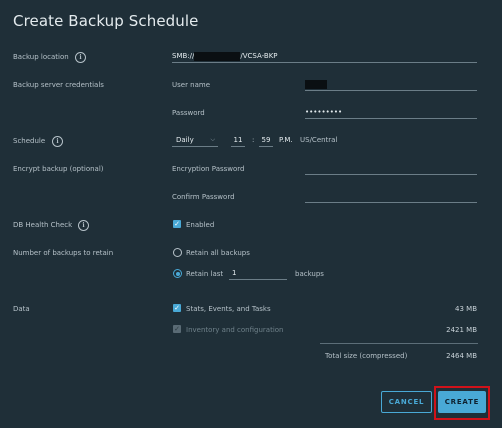 Image resolution: width=502 pixels, height=428 pixels. I want to click on confirm-password-input, so click(391, 196).